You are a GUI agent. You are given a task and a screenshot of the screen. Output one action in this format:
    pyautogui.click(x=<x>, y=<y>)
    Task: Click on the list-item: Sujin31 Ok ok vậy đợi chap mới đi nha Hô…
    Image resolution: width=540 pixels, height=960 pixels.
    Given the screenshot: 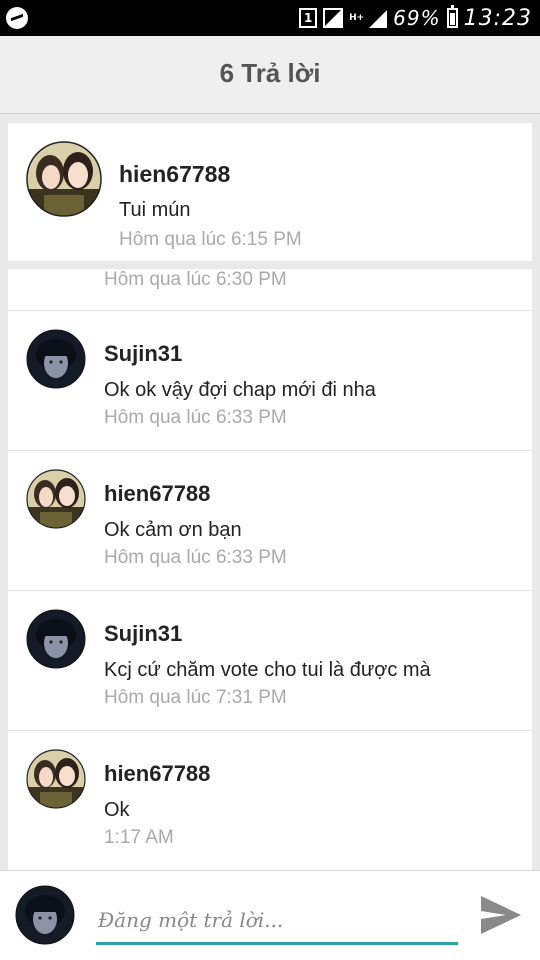 What is the action you would take?
    pyautogui.click(x=270, y=381)
    